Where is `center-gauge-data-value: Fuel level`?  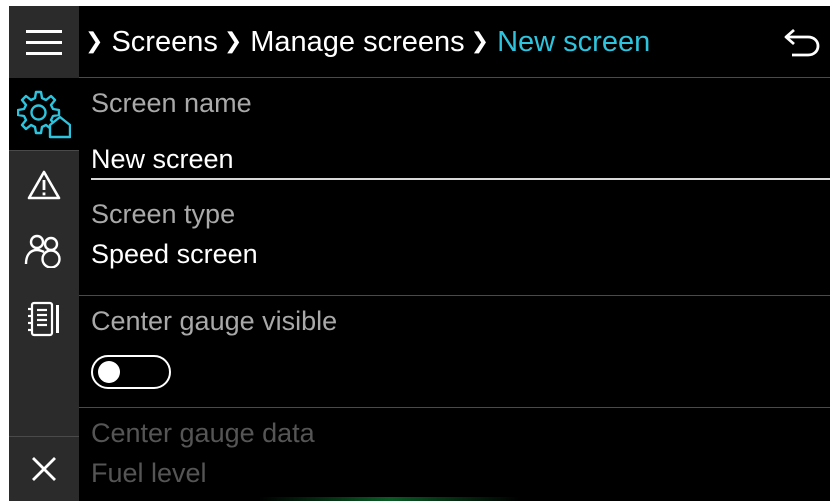
center-gauge-data-value: Fuel level is located at coordinates (149, 473).